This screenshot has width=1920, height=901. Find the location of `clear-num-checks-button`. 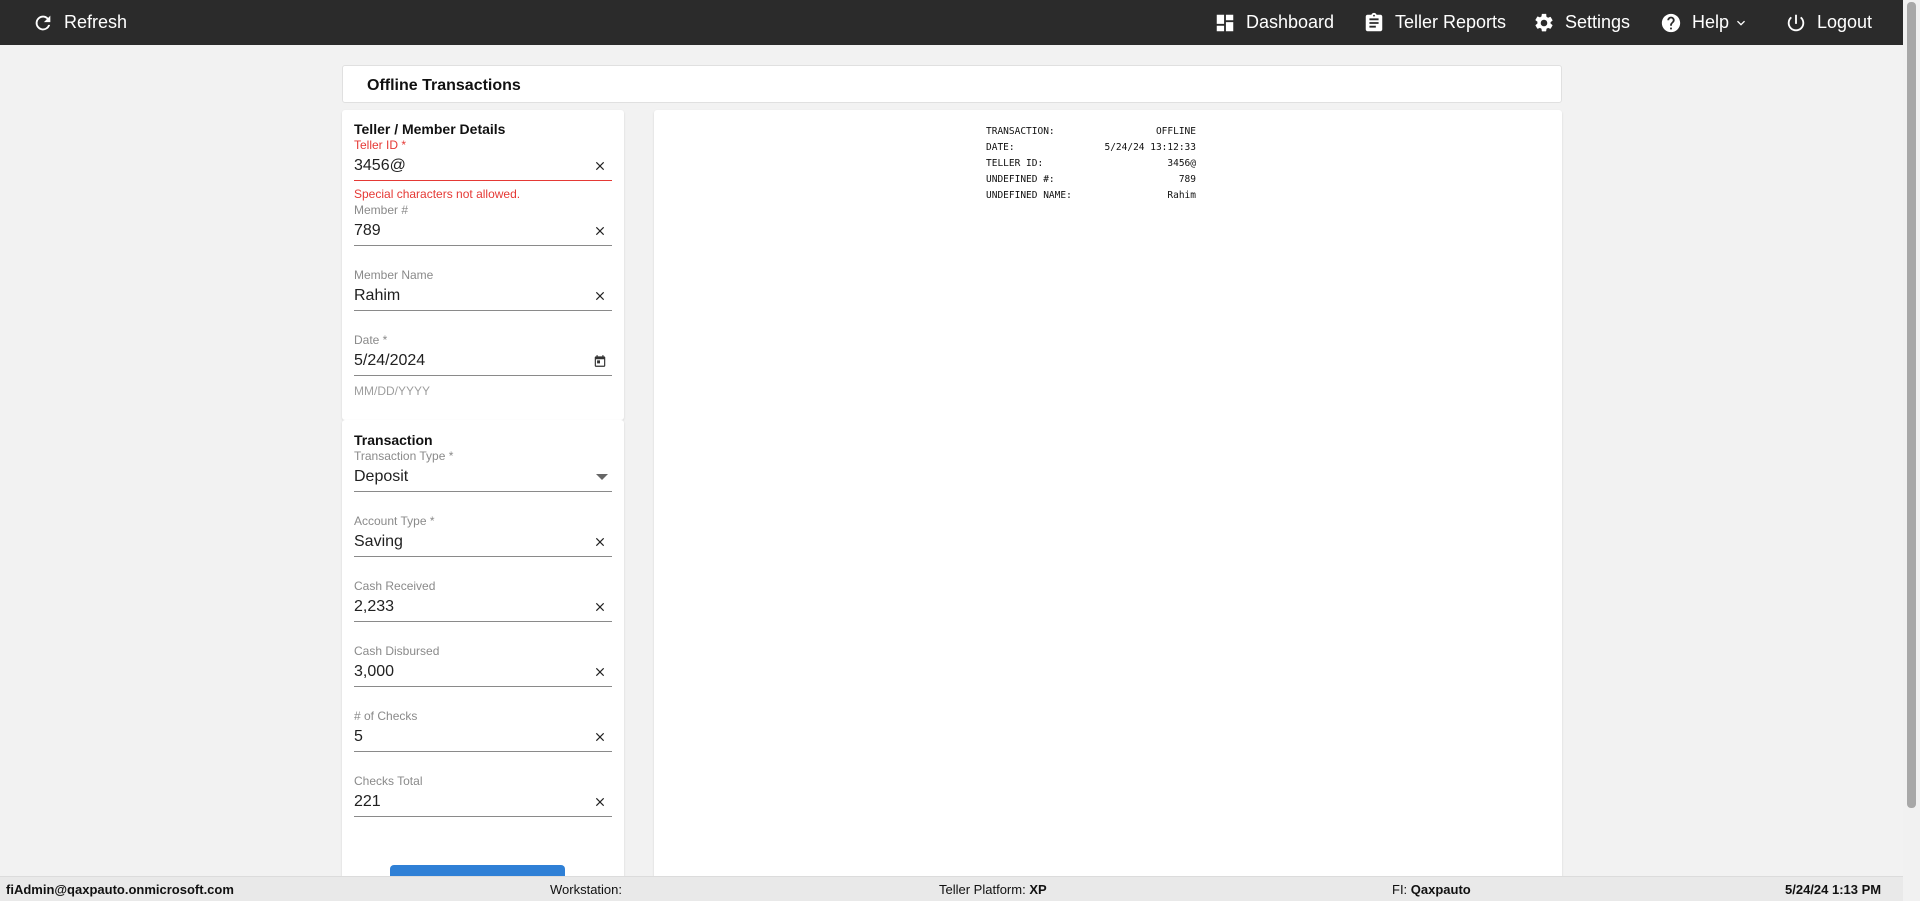

clear-num-checks-button is located at coordinates (600, 737).